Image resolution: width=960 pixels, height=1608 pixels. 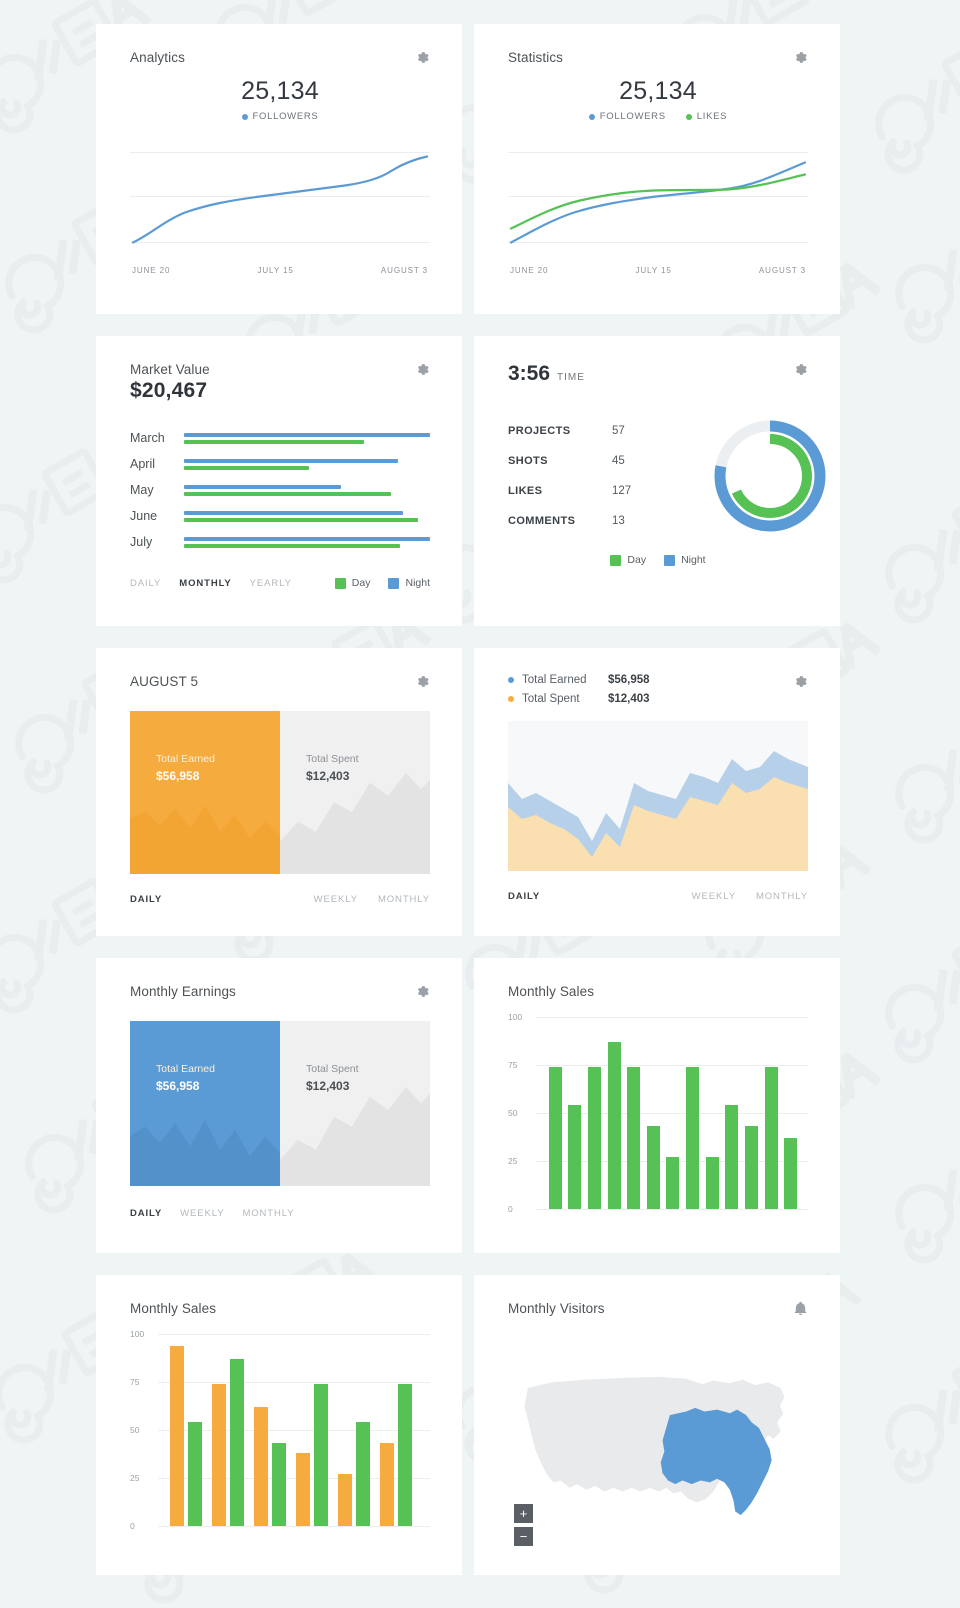 What do you see at coordinates (608, 491) in the screenshot?
I see `list-item: LIKES 127` at bounding box center [608, 491].